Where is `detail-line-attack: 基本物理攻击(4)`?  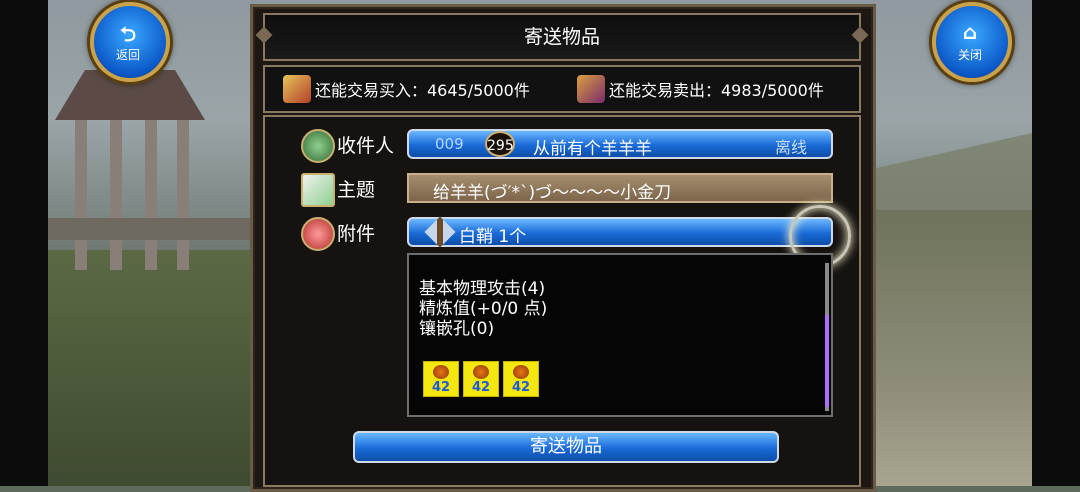
detail-line-attack: 基本物理攻击(4) is located at coordinates (482, 289).